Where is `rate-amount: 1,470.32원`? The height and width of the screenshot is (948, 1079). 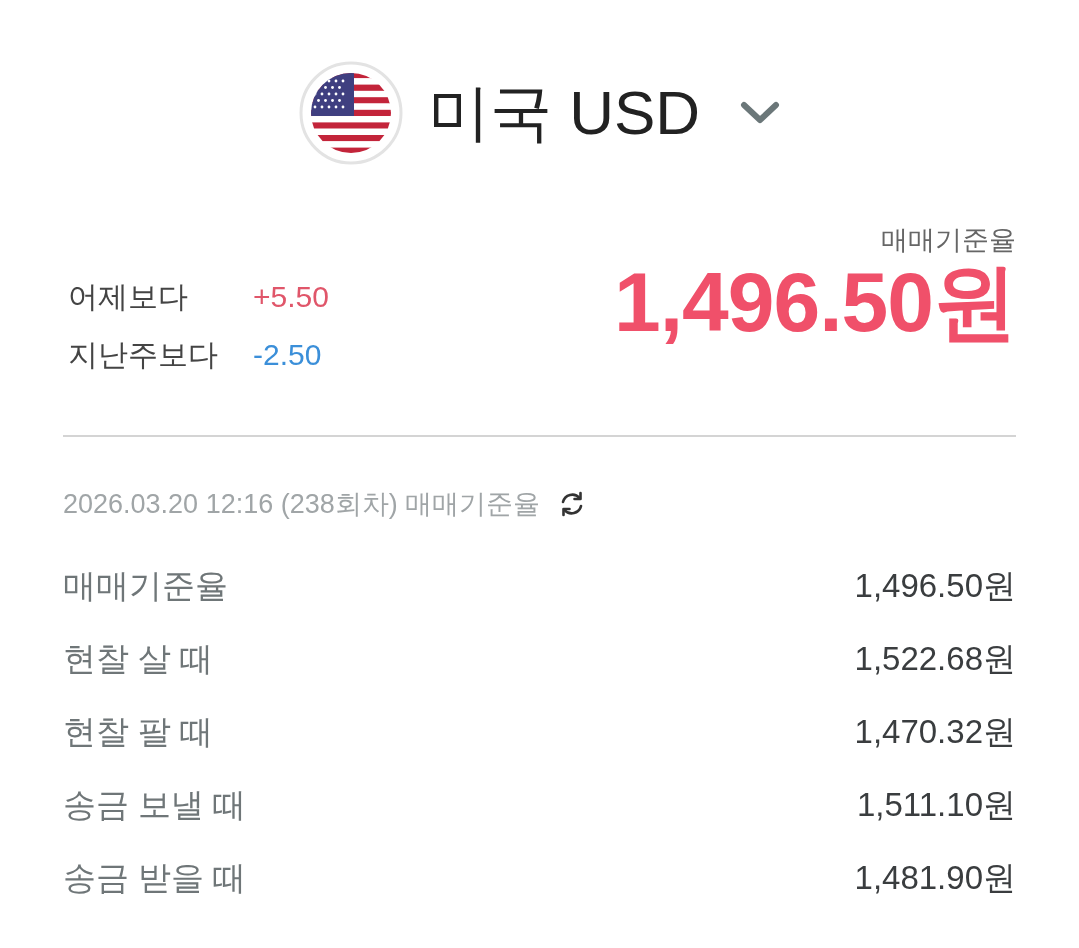 rate-amount: 1,470.32원 is located at coordinates (935, 732).